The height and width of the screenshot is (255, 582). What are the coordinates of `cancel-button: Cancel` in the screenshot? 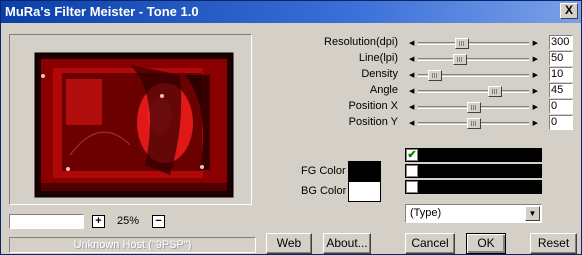 It's located at (430, 243).